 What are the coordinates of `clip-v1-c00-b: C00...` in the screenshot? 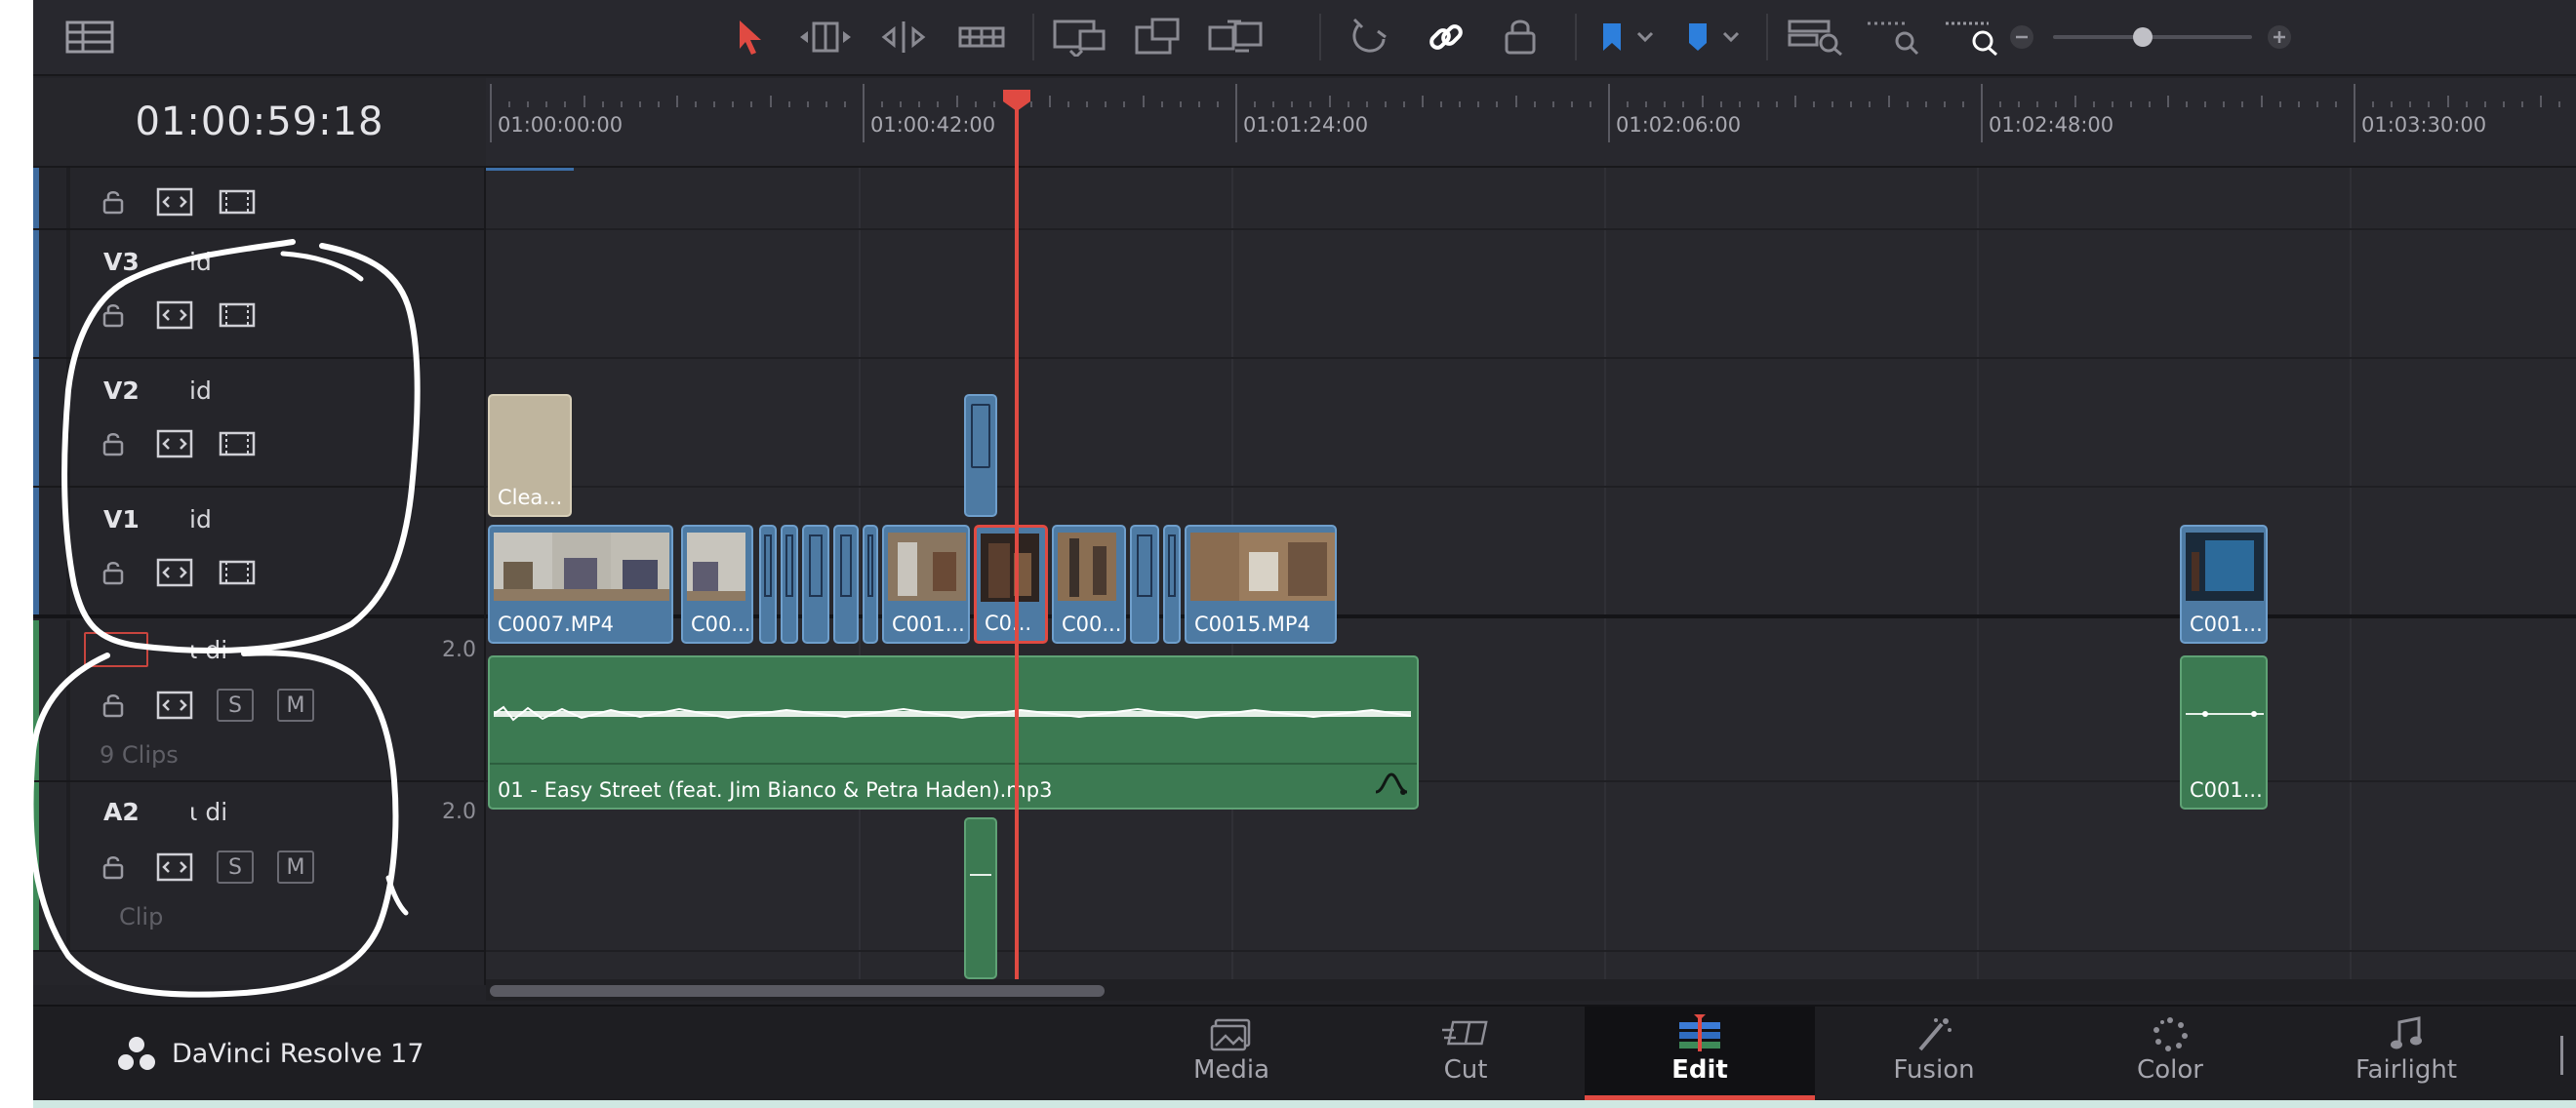 It's located at (1089, 584).